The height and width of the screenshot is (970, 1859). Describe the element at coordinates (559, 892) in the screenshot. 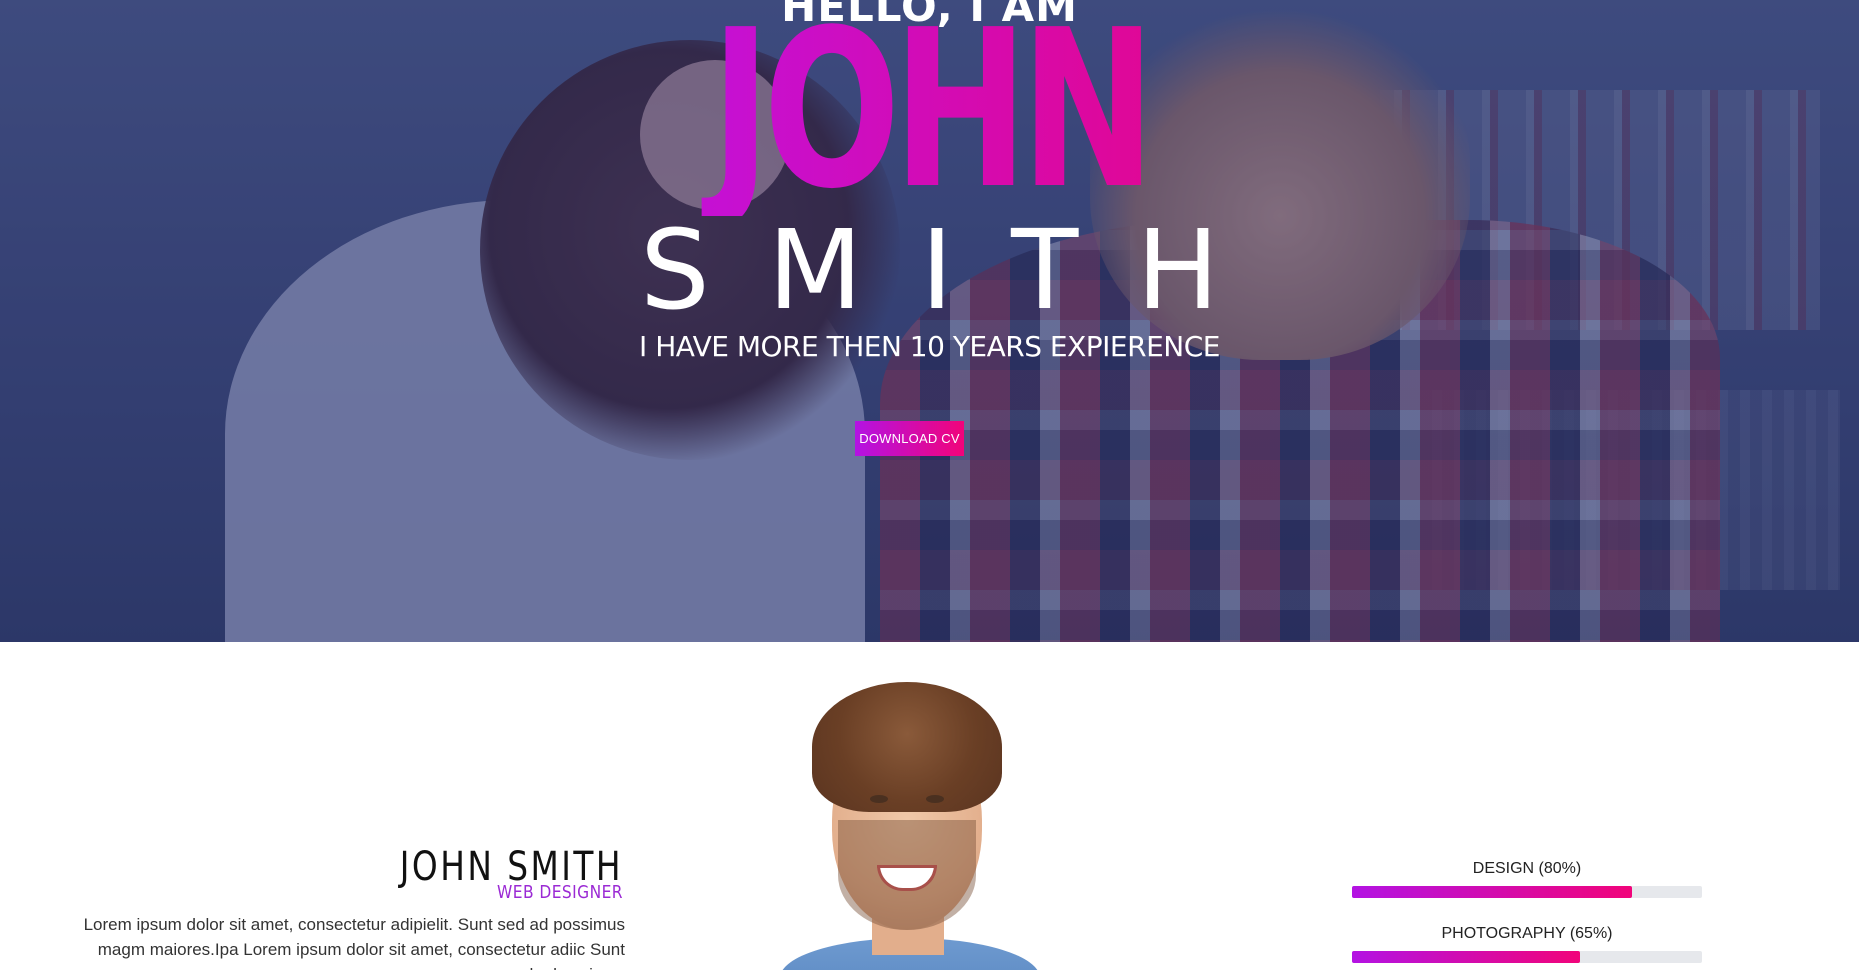

I see `about-role: WEB DESIGNER` at that location.